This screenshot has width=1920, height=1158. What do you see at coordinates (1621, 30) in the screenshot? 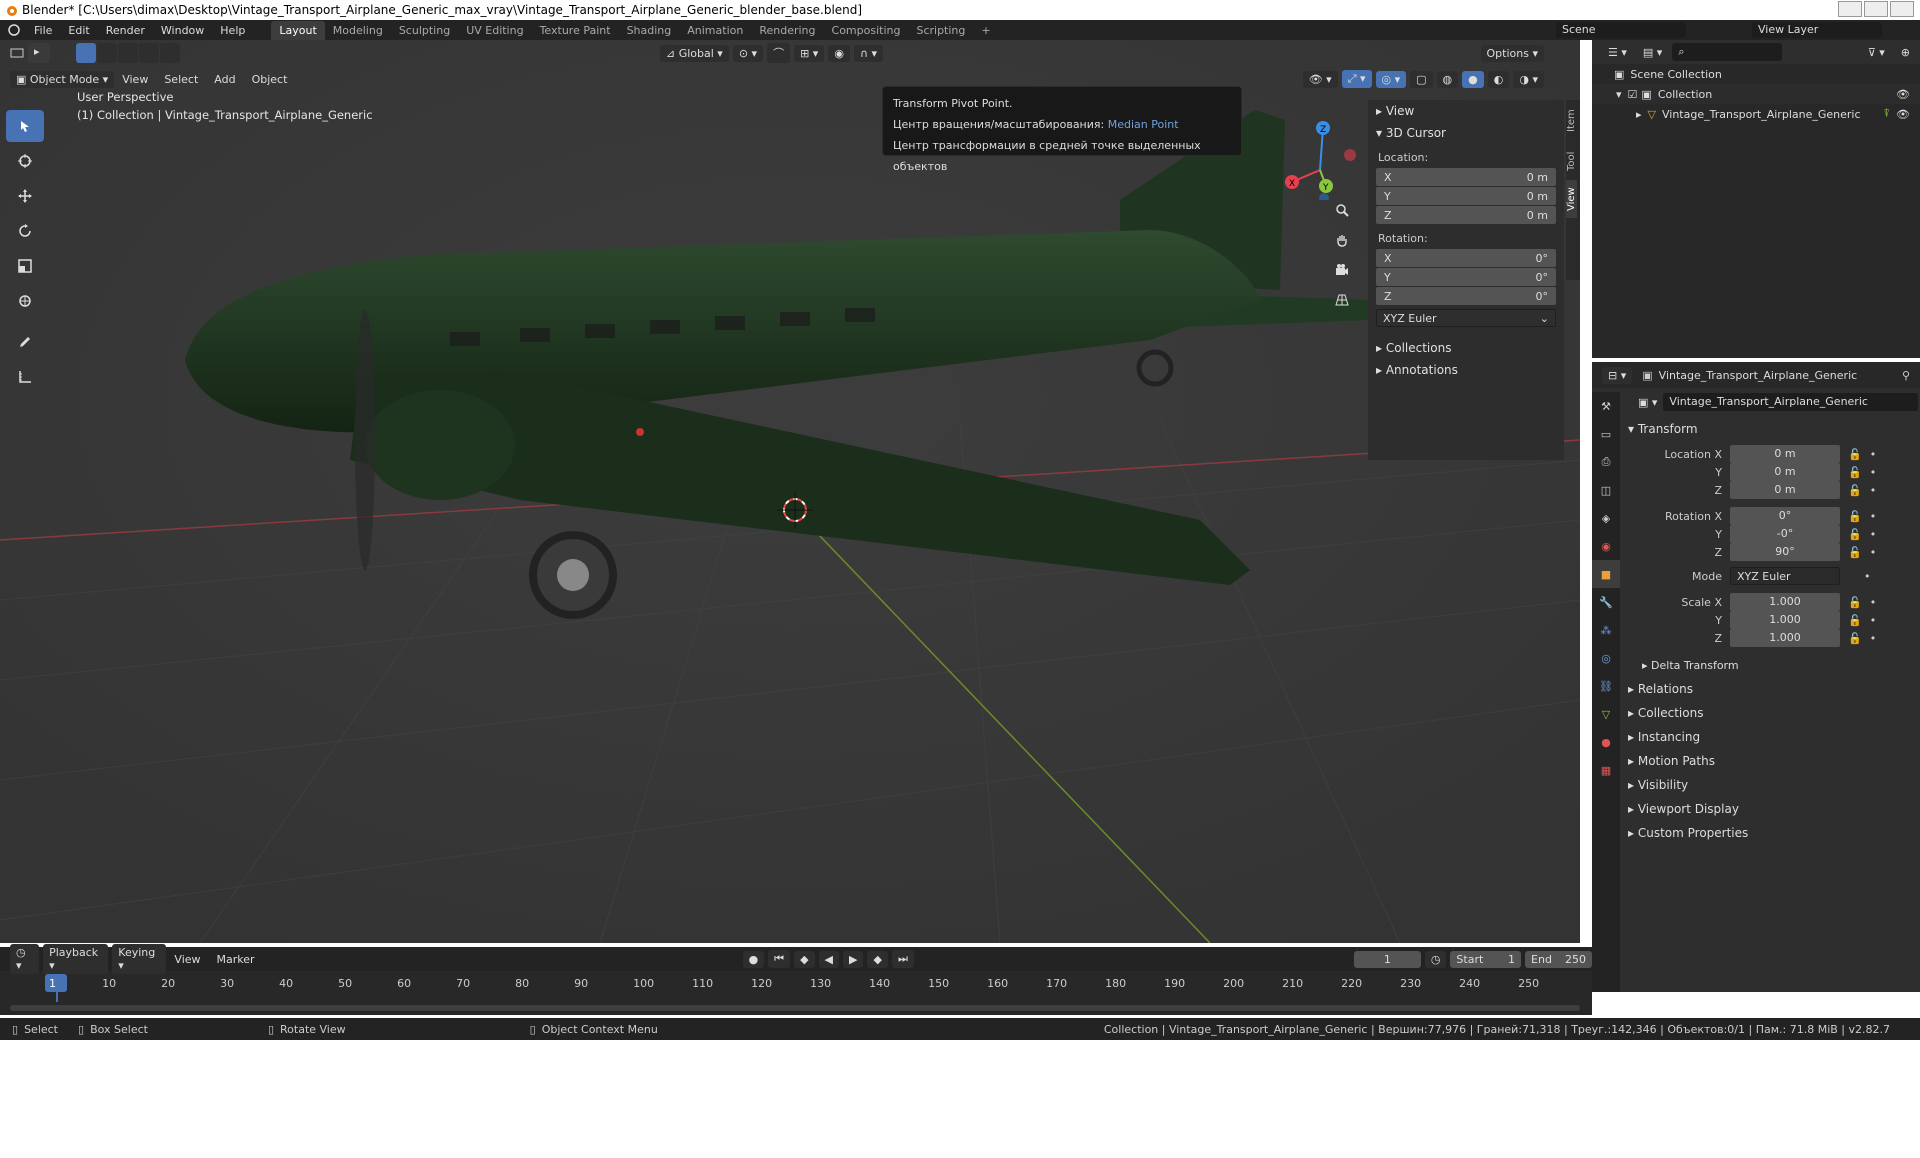
I see `scene-selector: Scene` at bounding box center [1621, 30].